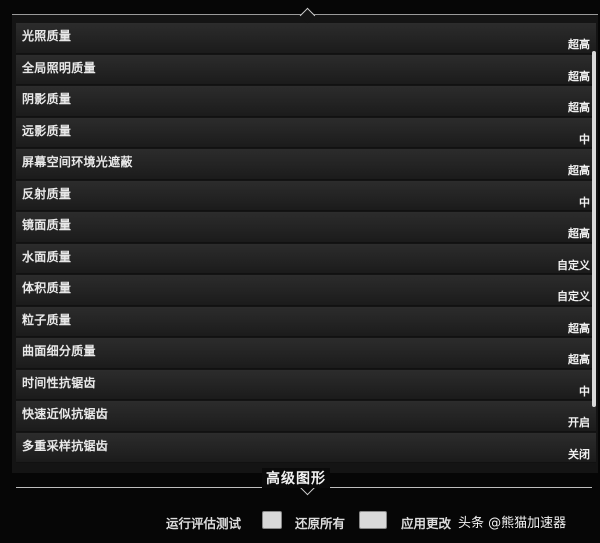 Image resolution: width=600 pixels, height=543 pixels. What do you see at coordinates (47, 288) in the screenshot?
I see `setting-label: 体积质量` at bounding box center [47, 288].